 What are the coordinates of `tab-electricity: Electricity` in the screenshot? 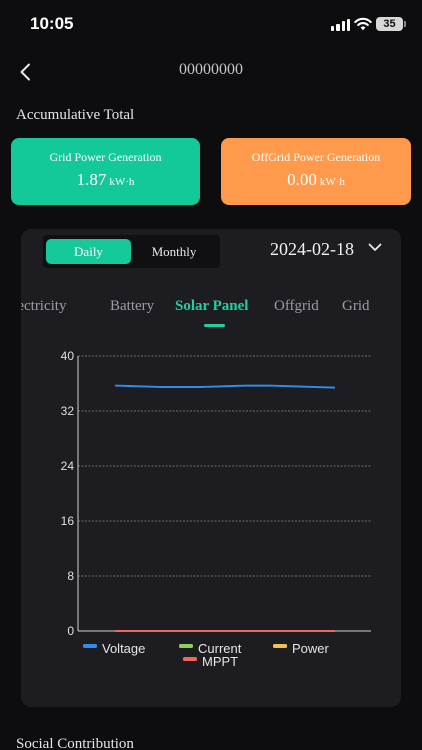 It's located at (43, 306).